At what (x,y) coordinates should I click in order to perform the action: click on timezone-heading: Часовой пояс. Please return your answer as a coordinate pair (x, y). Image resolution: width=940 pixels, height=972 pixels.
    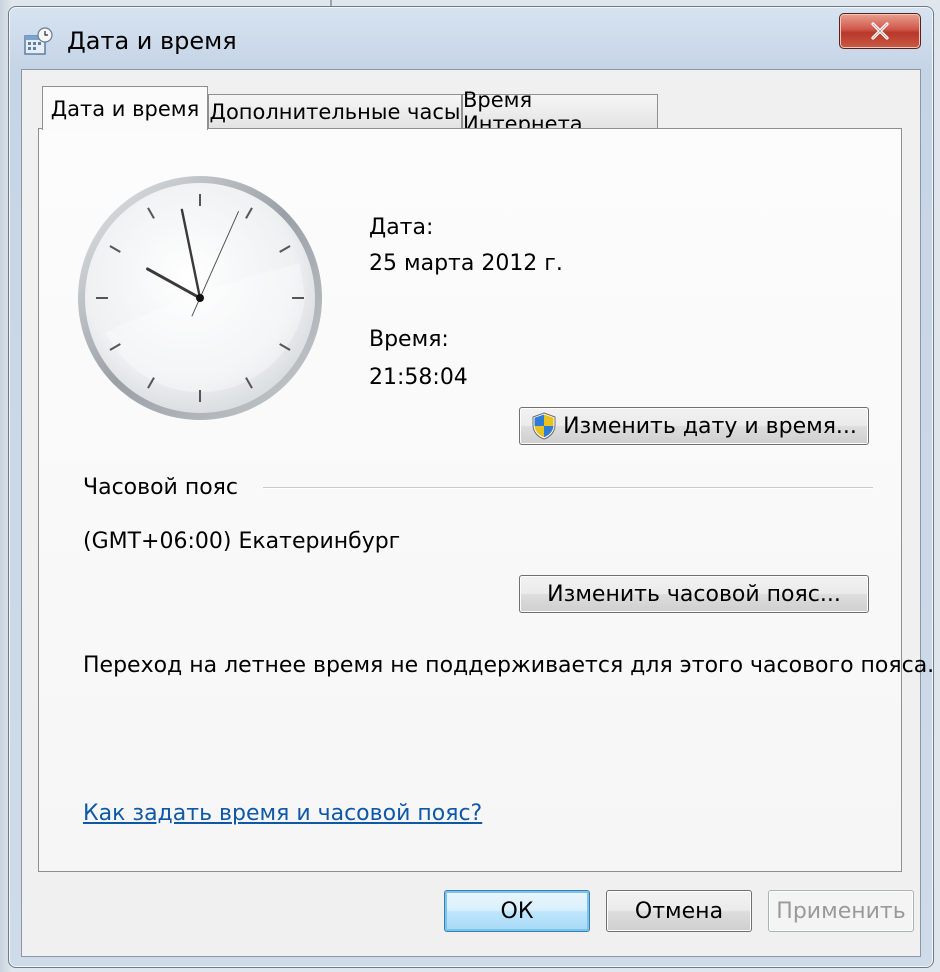
    Looking at the image, I should click on (161, 487).